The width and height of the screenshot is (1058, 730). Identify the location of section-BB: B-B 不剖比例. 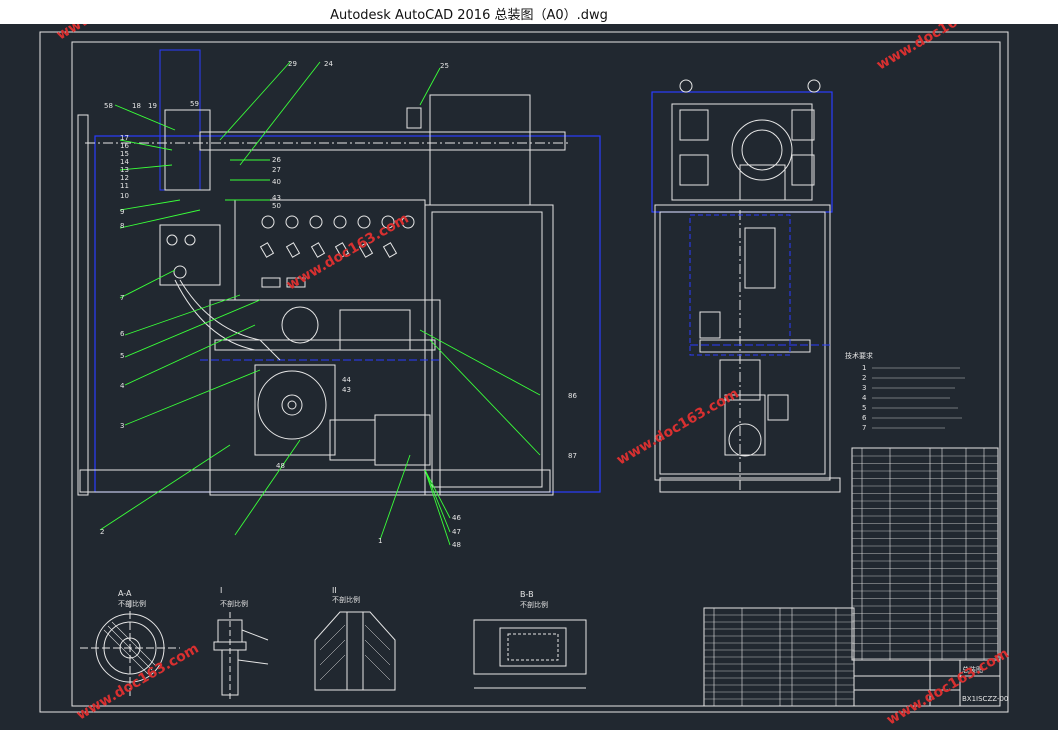
(530, 639).